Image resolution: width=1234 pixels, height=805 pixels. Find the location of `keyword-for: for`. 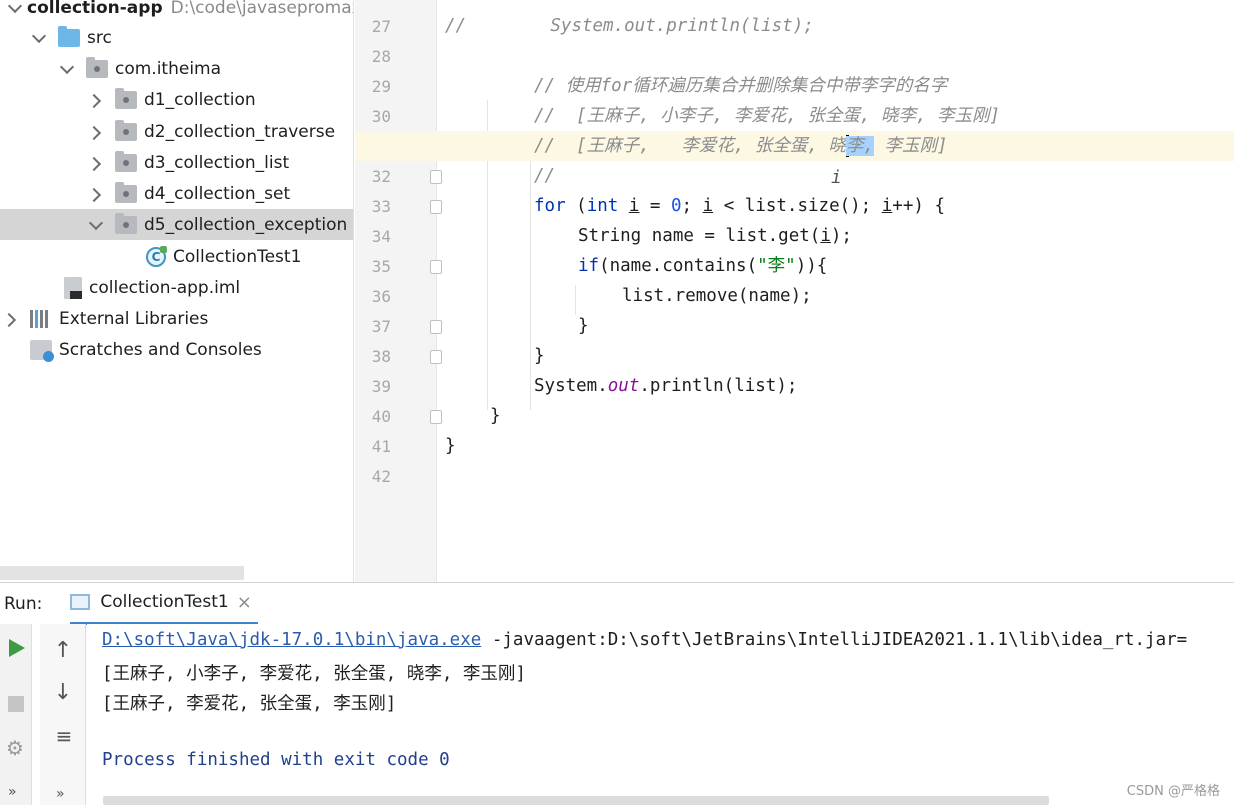

keyword-for: for is located at coordinates (550, 206).